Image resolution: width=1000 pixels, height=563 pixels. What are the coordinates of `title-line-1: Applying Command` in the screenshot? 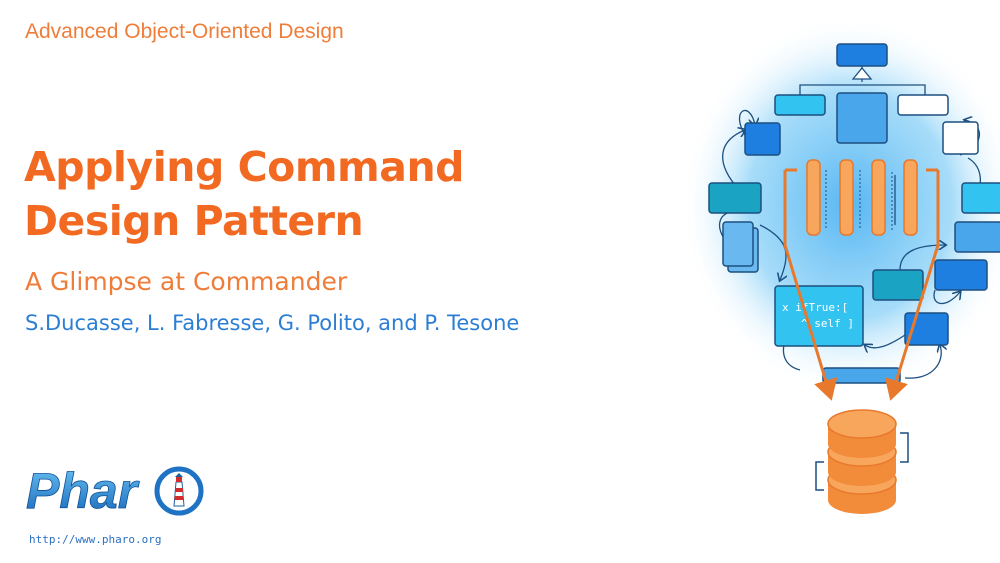 It's located at (244, 167).